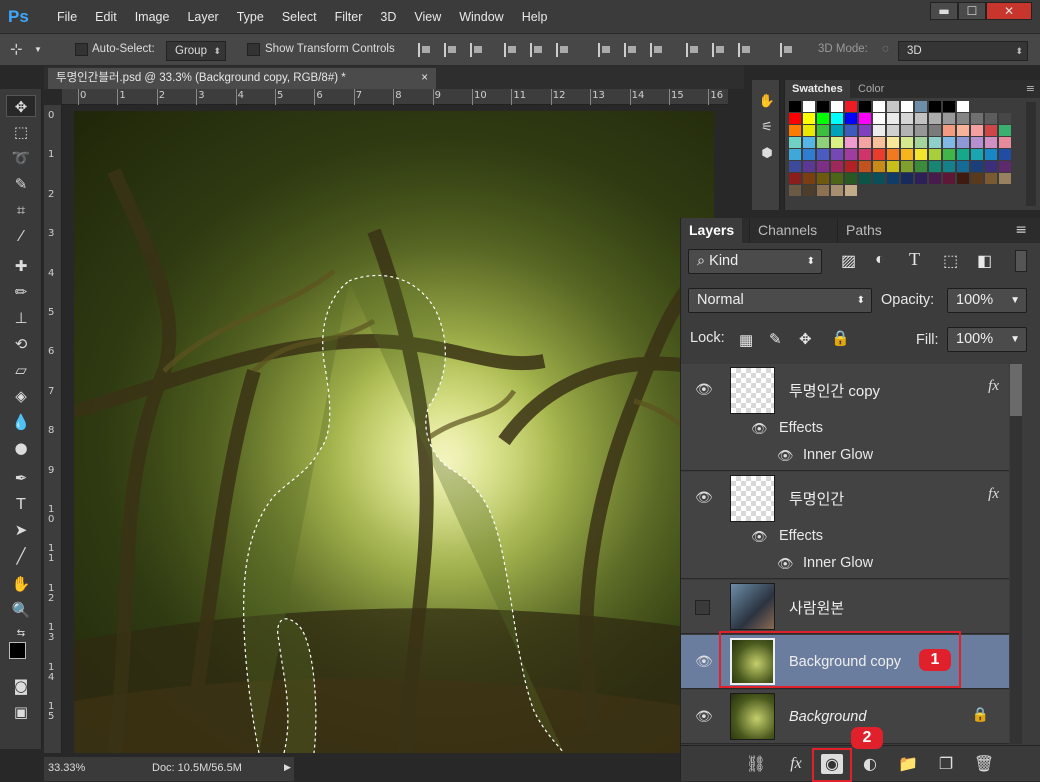 The height and width of the screenshot is (782, 1040). What do you see at coordinates (767, 154) in the screenshot?
I see `3d-panel-icon: ⬢` at bounding box center [767, 154].